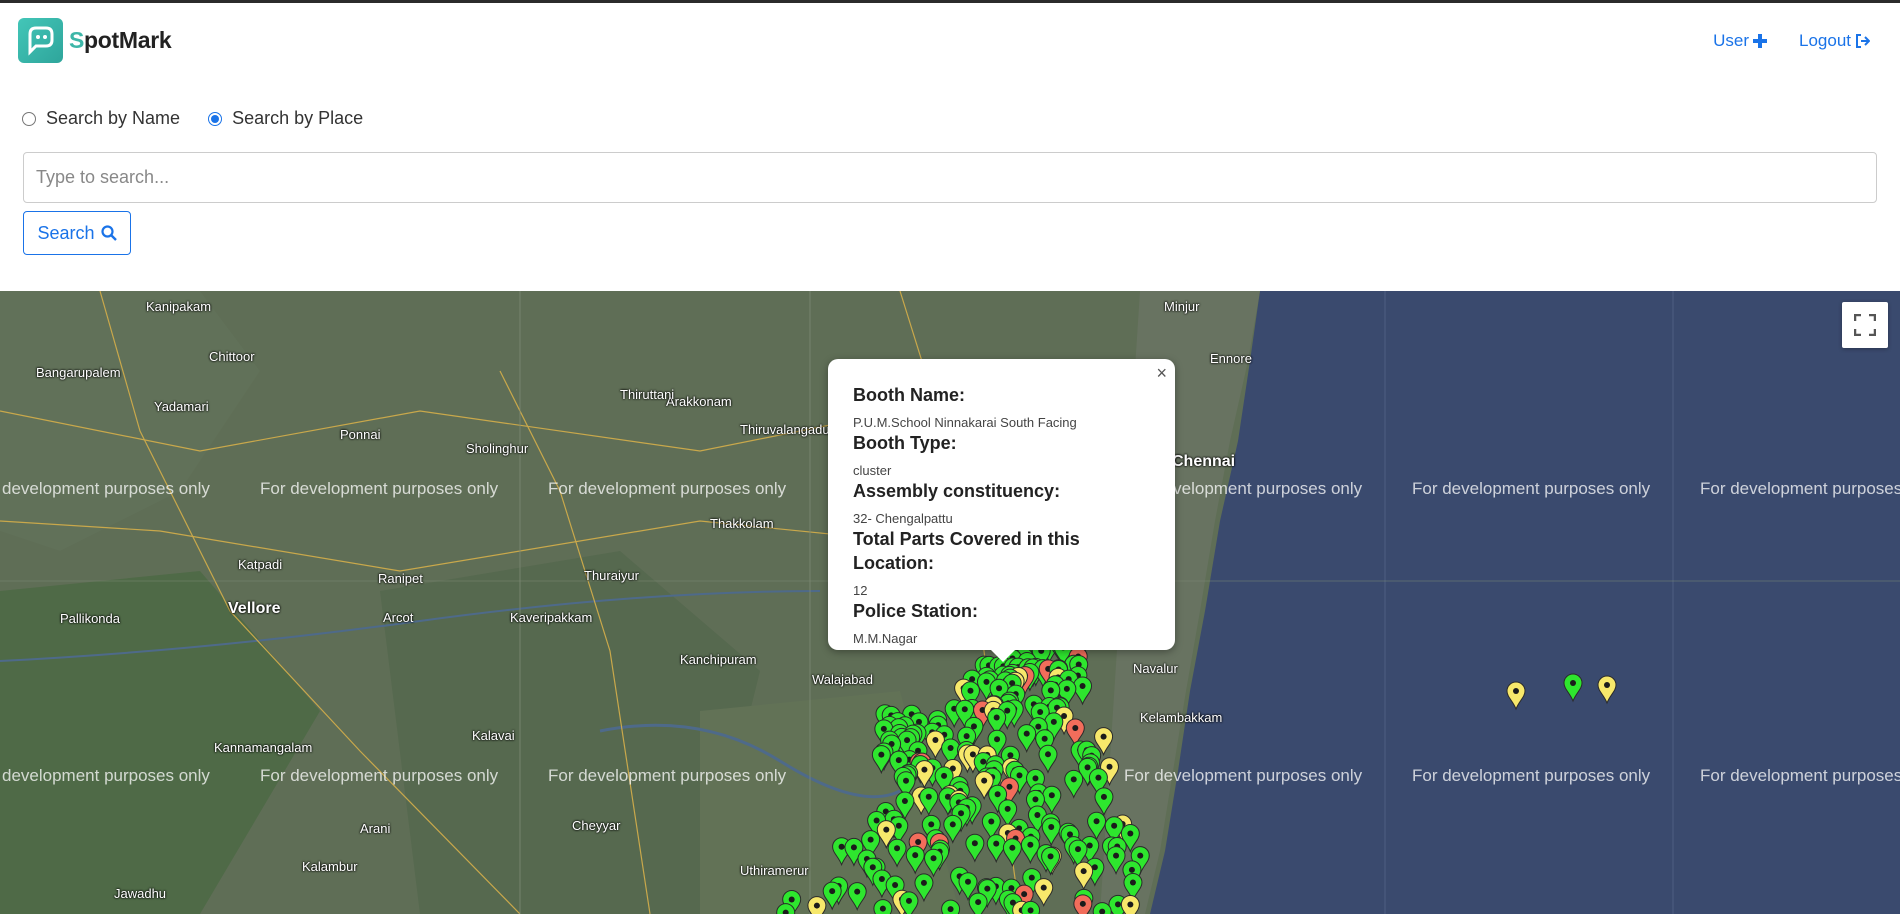 This screenshot has width=1900, height=914. What do you see at coordinates (120, 40) in the screenshot?
I see `app-name: SpotMark` at bounding box center [120, 40].